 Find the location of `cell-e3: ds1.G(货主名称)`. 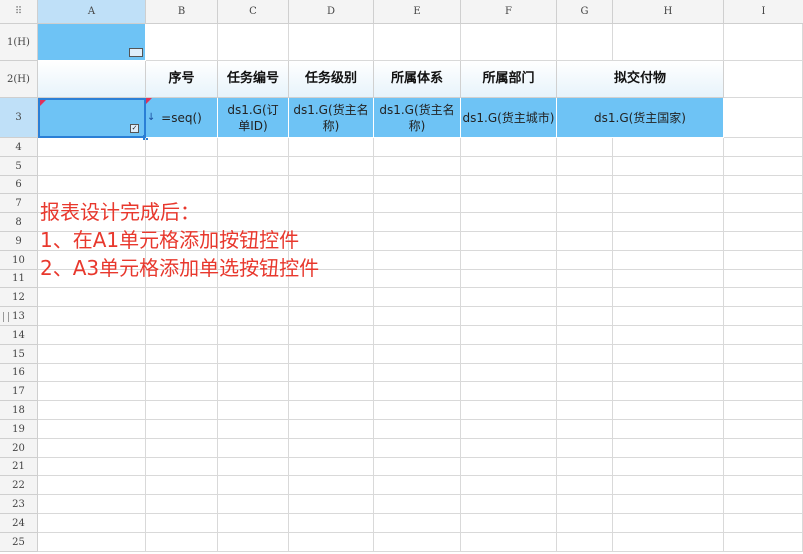

cell-e3: ds1.G(货主名称) is located at coordinates (417, 118).